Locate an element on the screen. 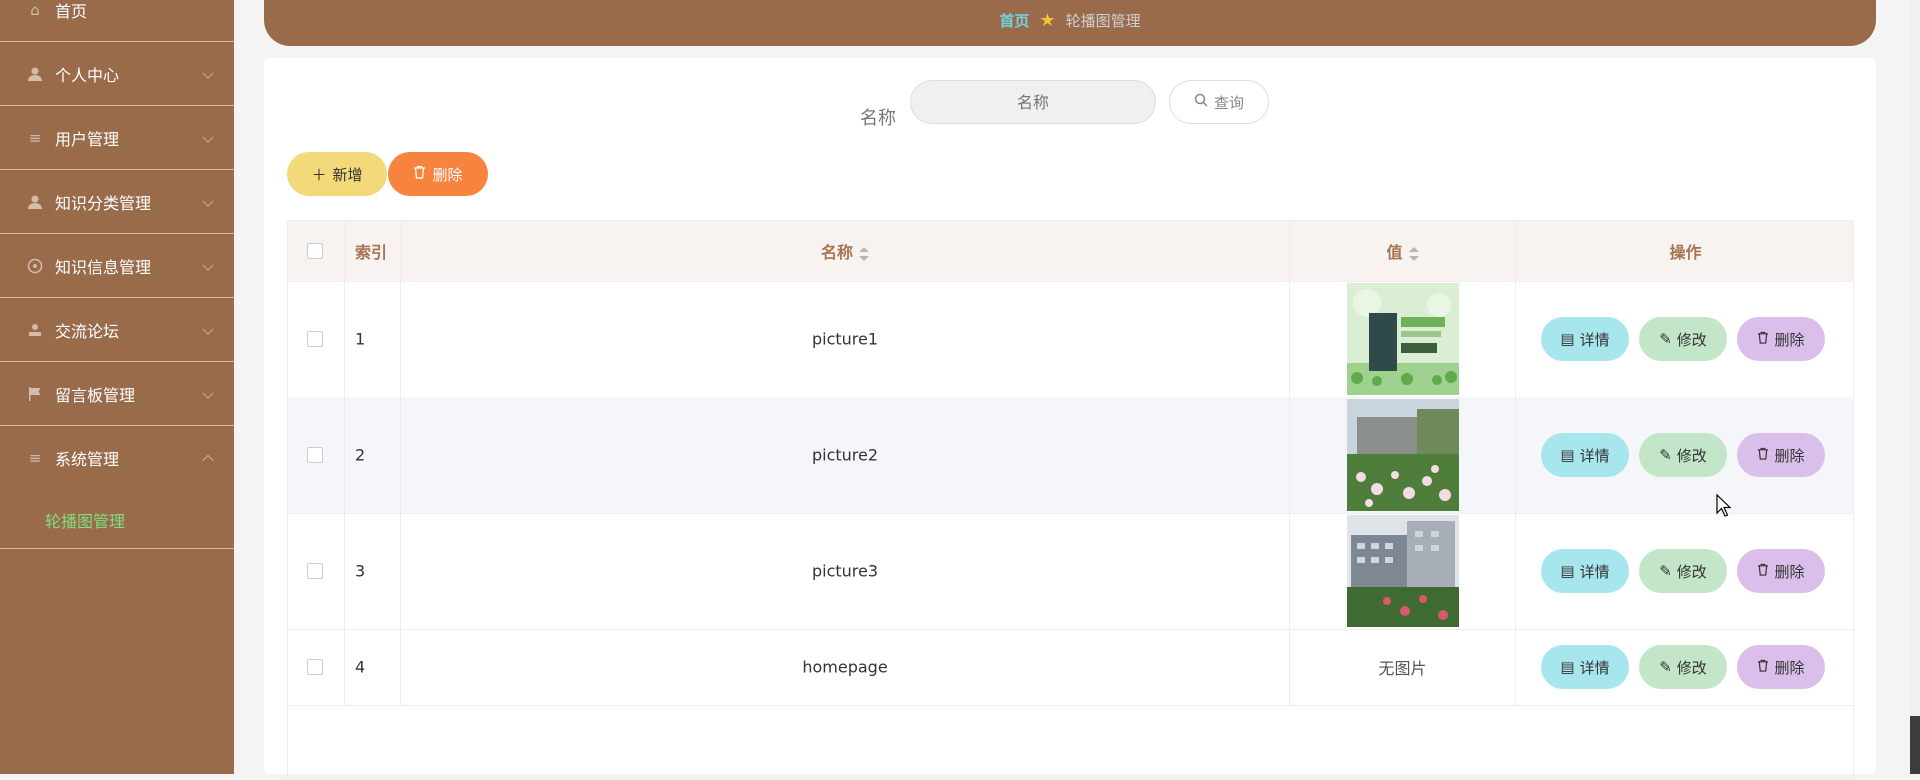  row-index-cell: 3 is located at coordinates (373, 571).